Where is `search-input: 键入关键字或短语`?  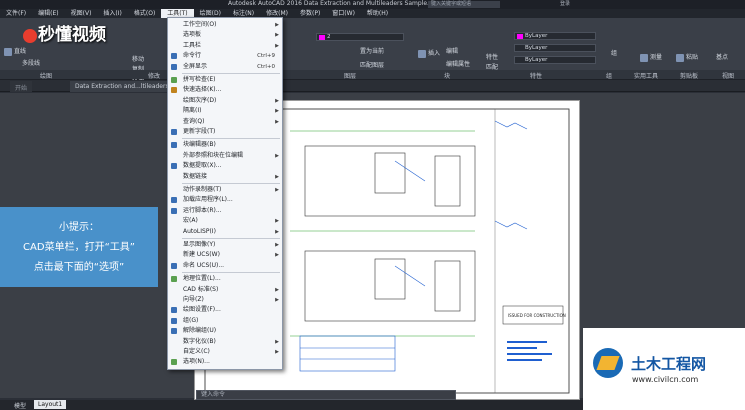
search-input: 键入关键字或短语 is located at coordinates (464, 4).